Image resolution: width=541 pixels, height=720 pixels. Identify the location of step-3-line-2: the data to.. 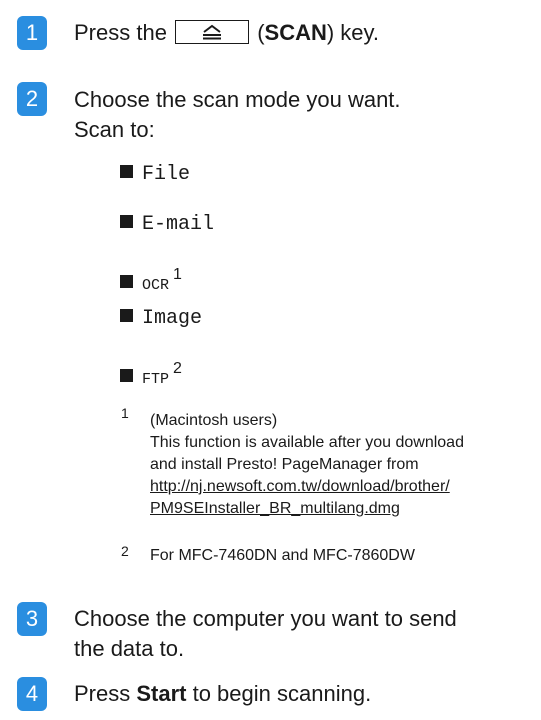
(129, 648).